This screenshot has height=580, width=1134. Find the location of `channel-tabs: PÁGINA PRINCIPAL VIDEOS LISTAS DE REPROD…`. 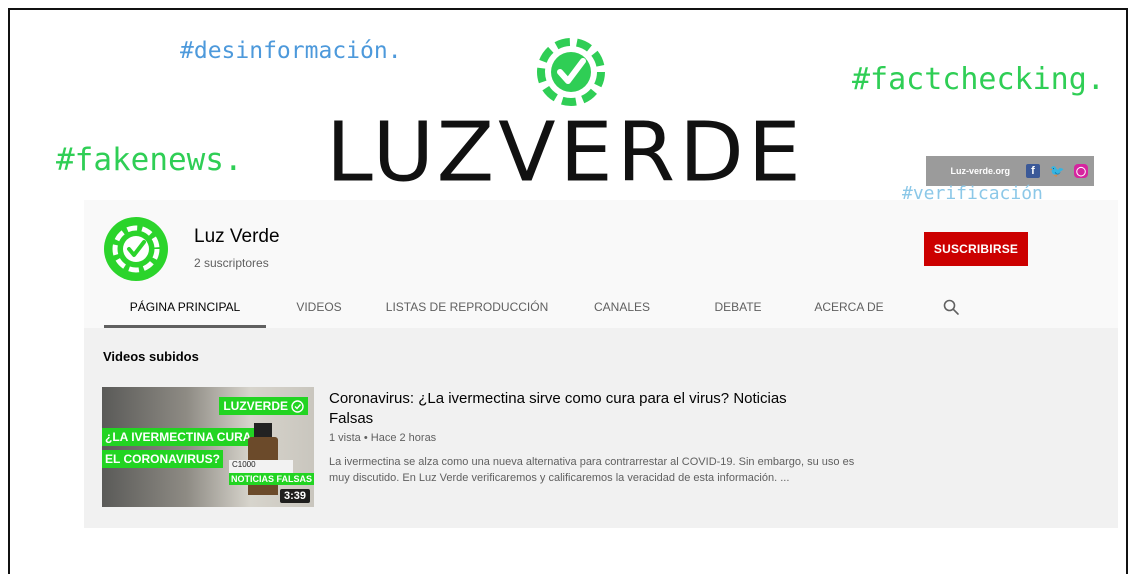

channel-tabs: PÁGINA PRINCIPAL VIDEOS LISTAS DE REPROD… is located at coordinates (504, 308).